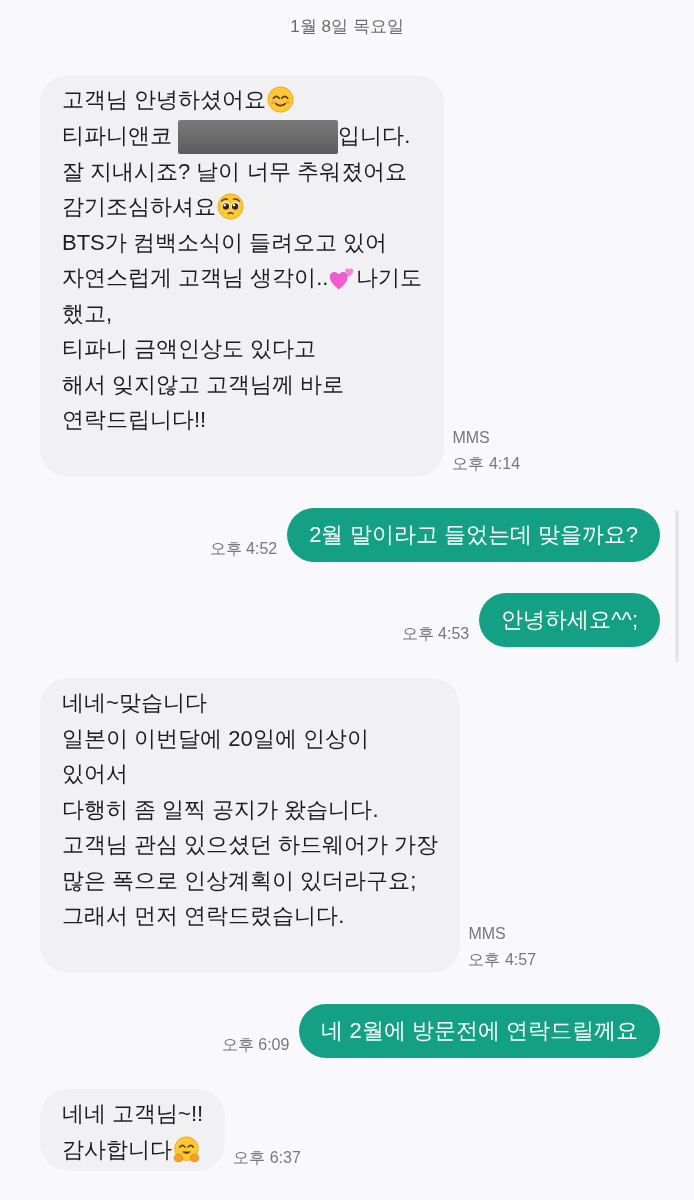  I want to click on timestamp: 오후 6:37, so click(267, 1158).